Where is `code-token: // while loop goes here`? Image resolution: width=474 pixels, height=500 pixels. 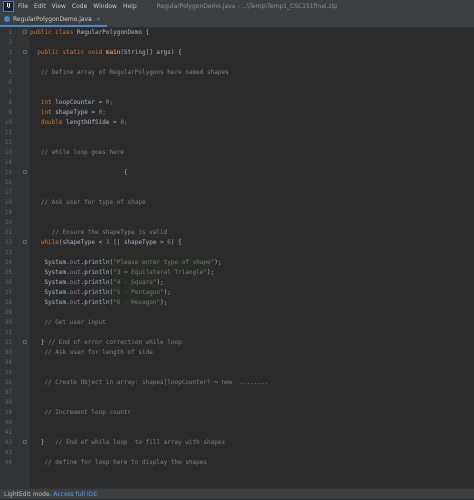 code-token: // while loop goes here is located at coordinates (77, 152).